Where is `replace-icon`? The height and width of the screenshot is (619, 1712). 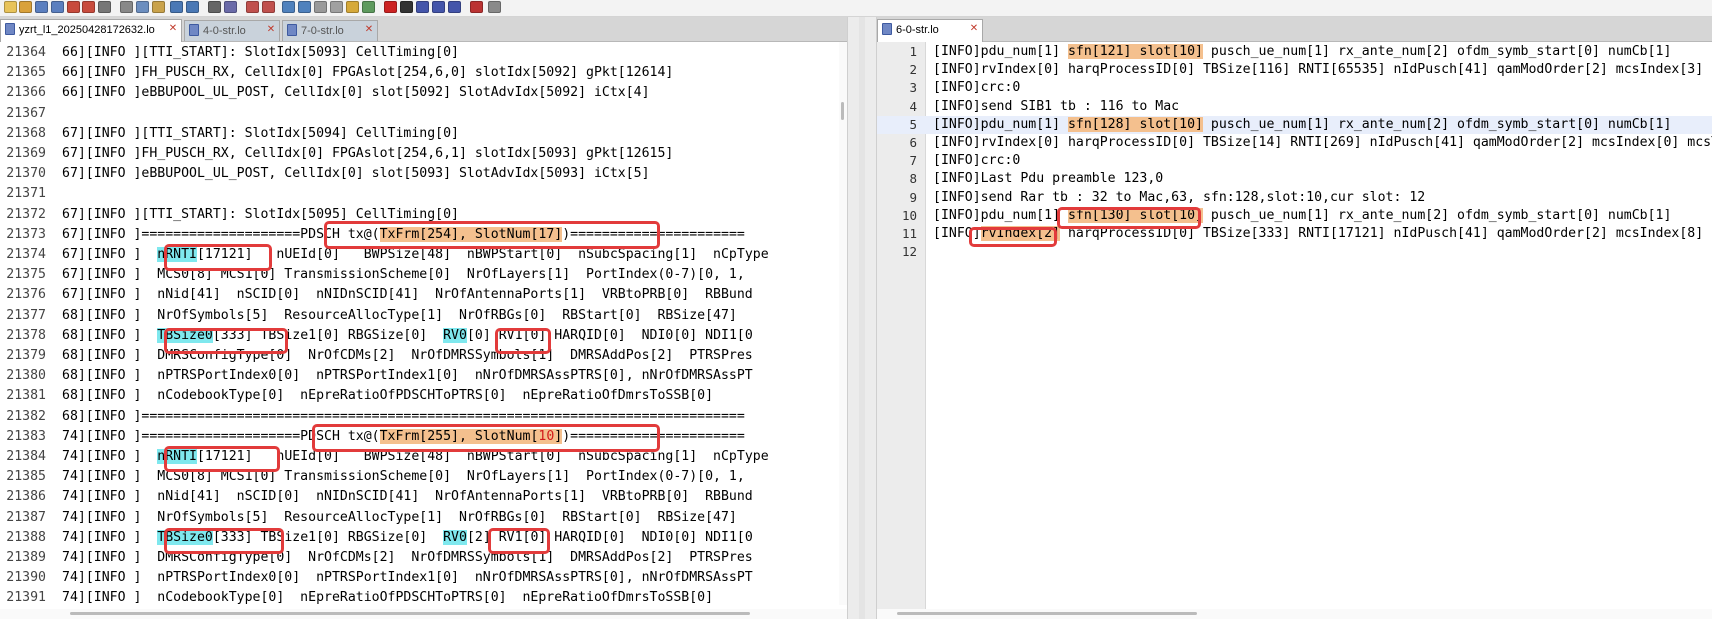 replace-icon is located at coordinates (230, 7).